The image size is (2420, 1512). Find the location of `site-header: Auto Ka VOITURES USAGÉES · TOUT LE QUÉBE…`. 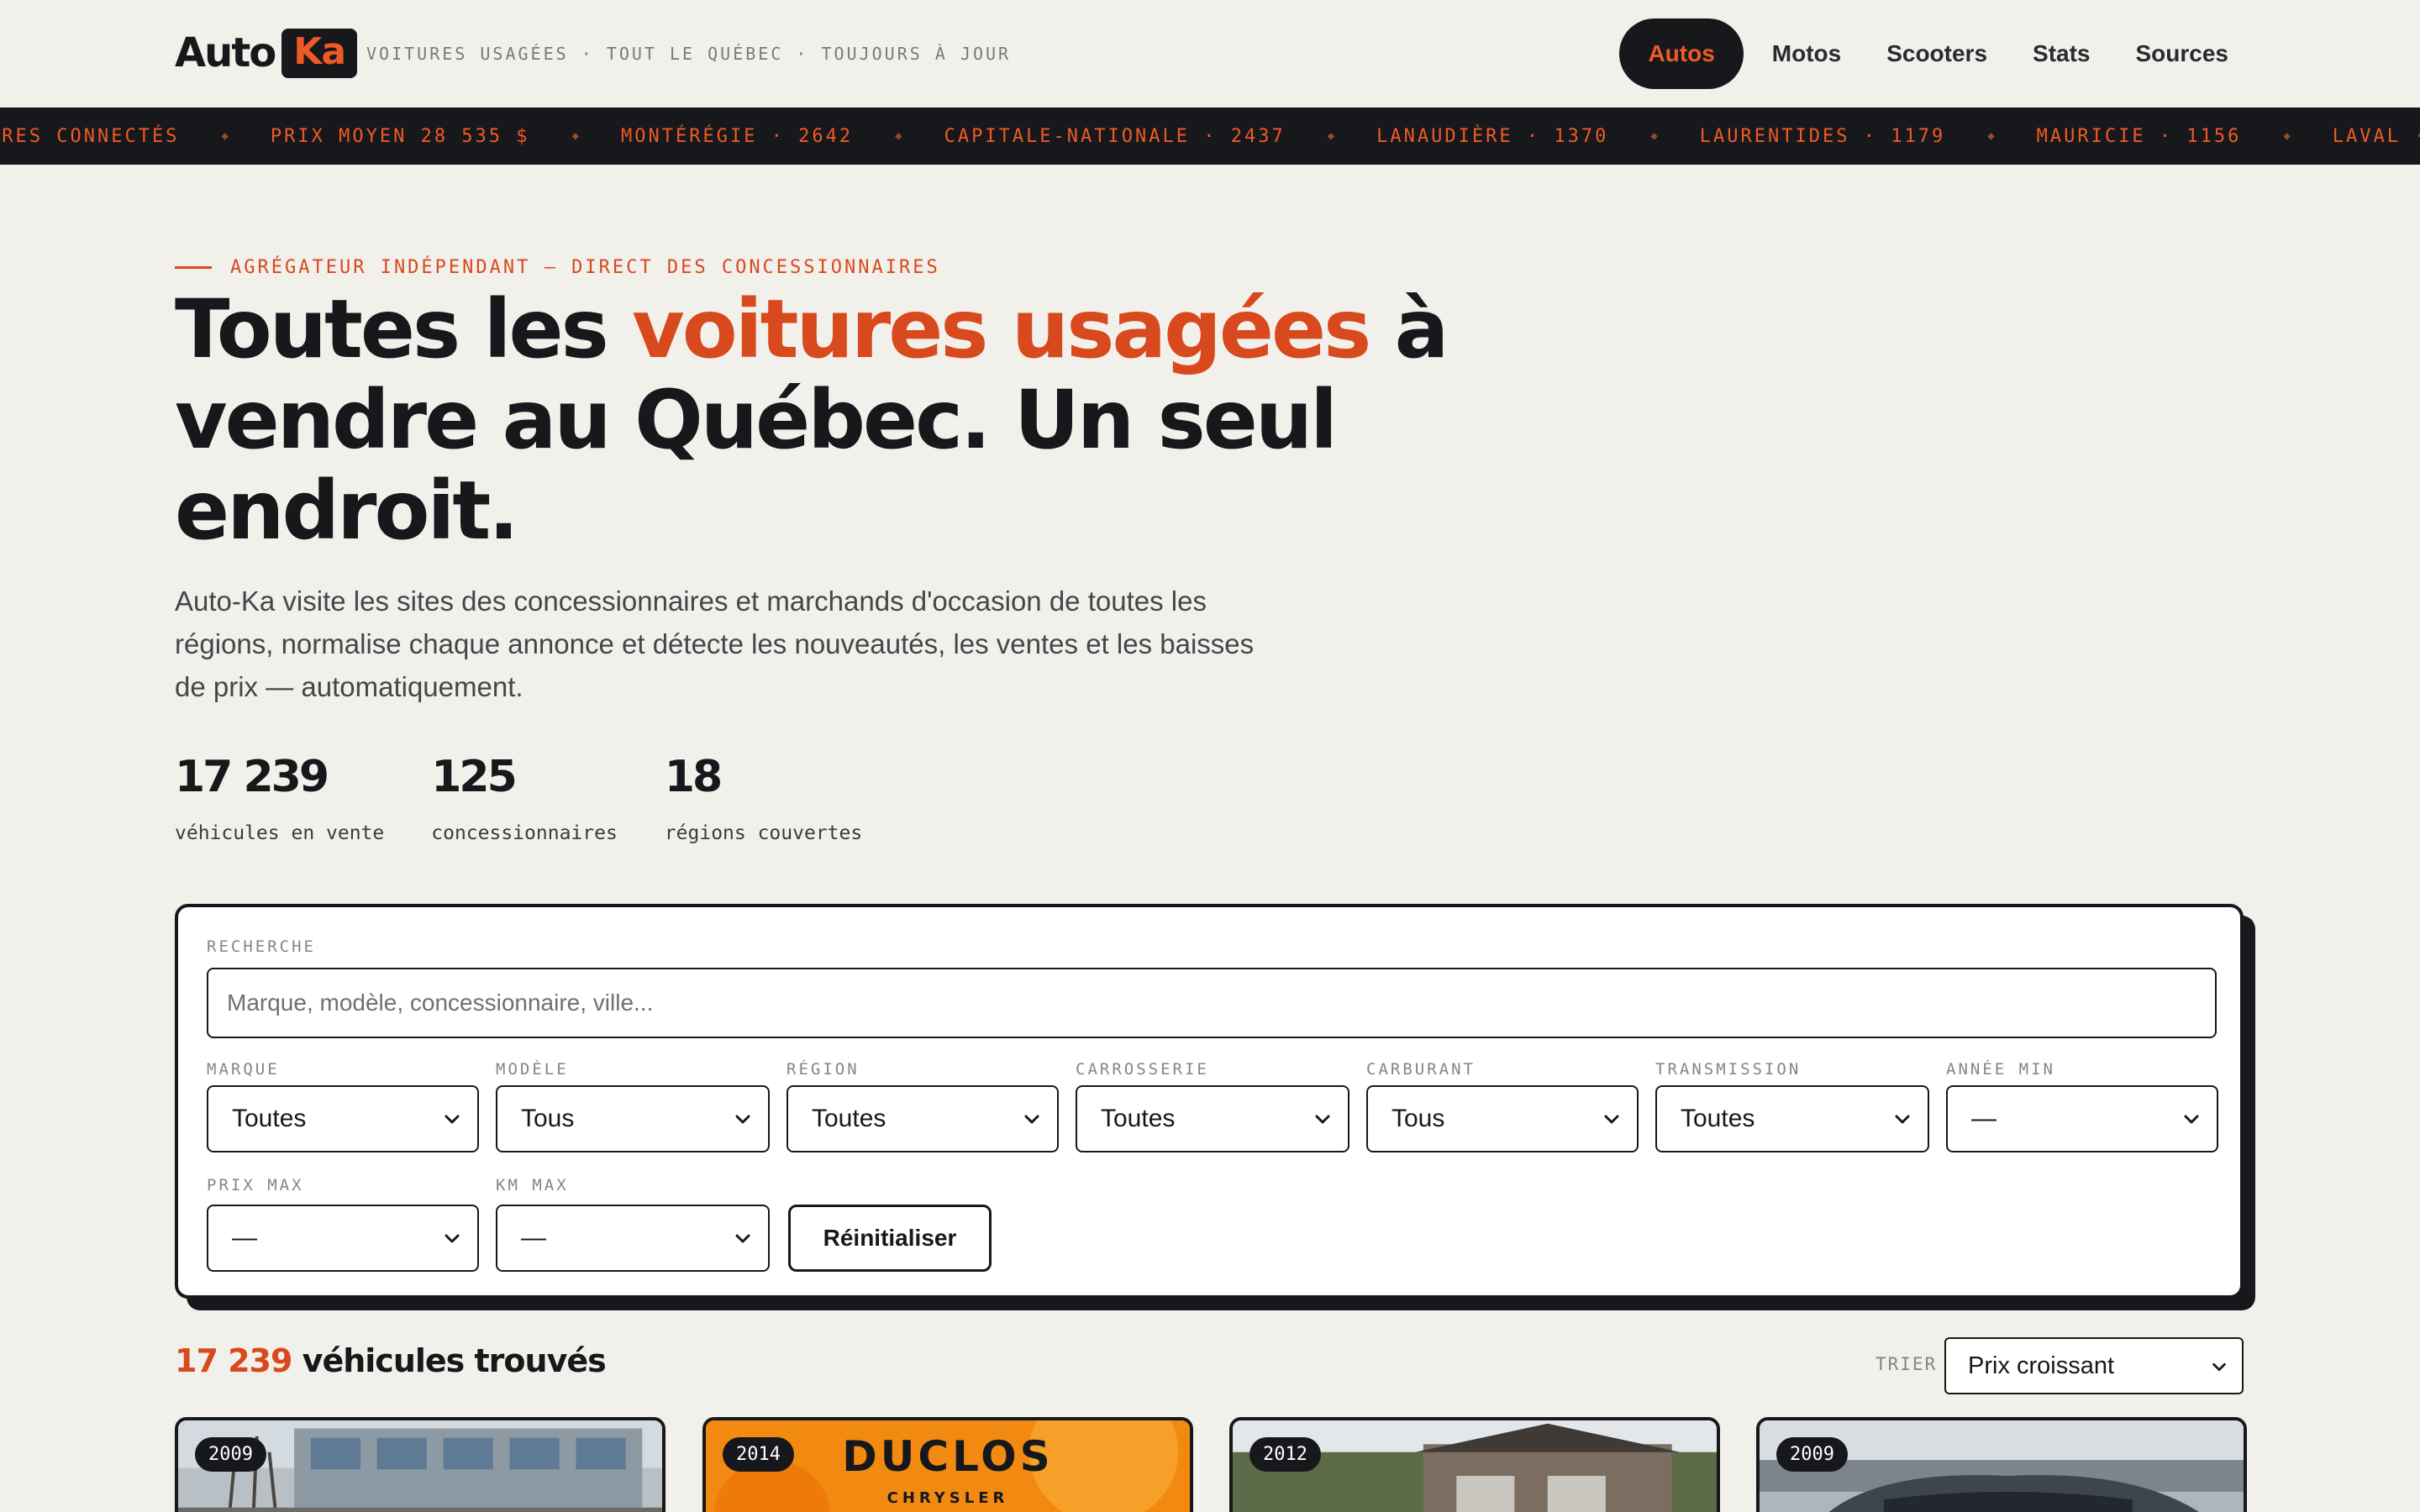

site-header: Auto Ka VOITURES USAGÉES · TOUT LE QUÉBE… is located at coordinates (1210, 54).